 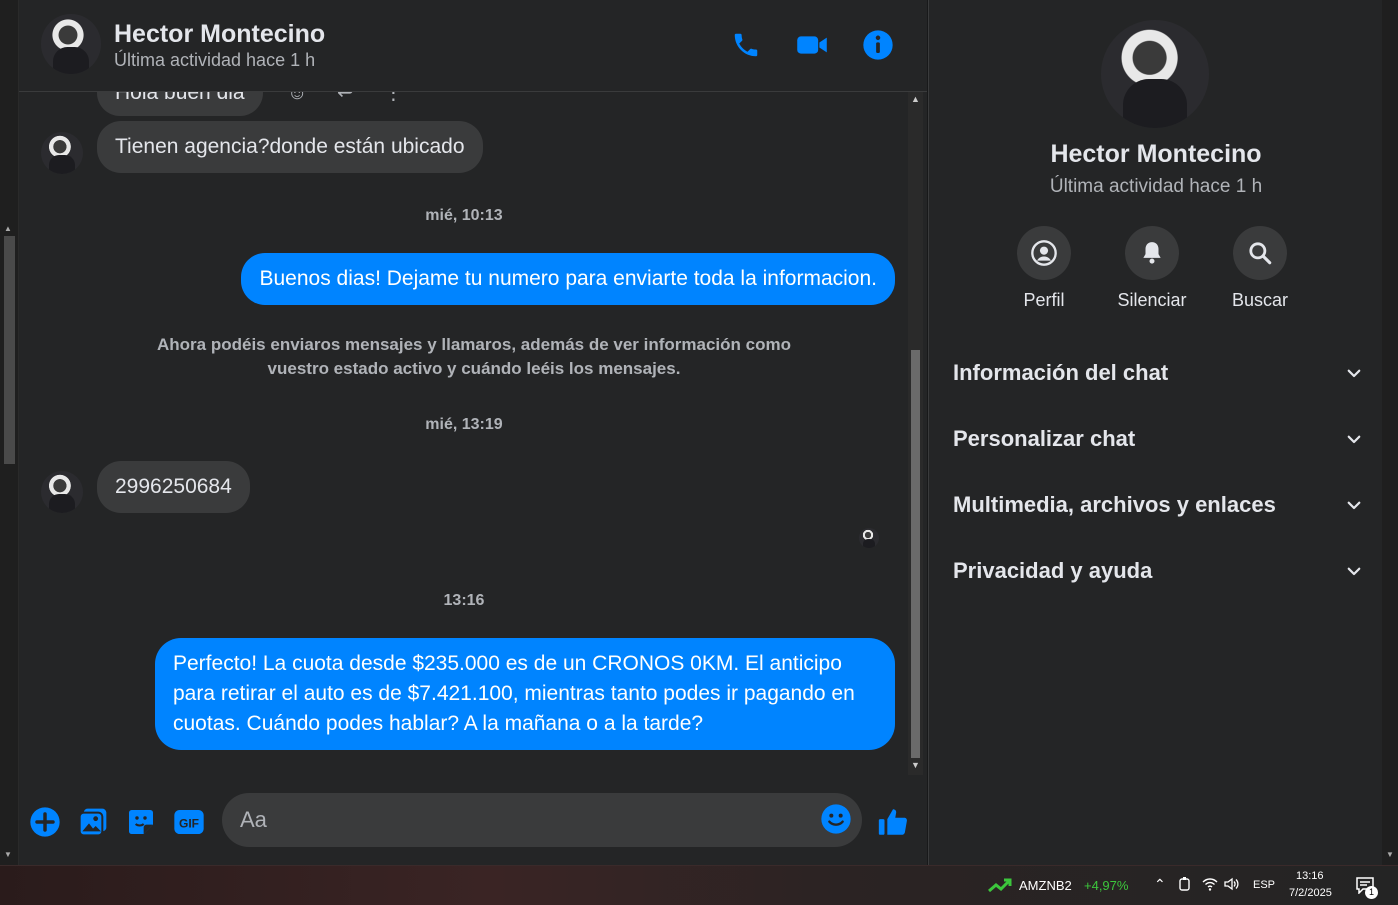 What do you see at coordinates (215, 60) in the screenshot?
I see `contact-status: Última actividad hace 1 h` at bounding box center [215, 60].